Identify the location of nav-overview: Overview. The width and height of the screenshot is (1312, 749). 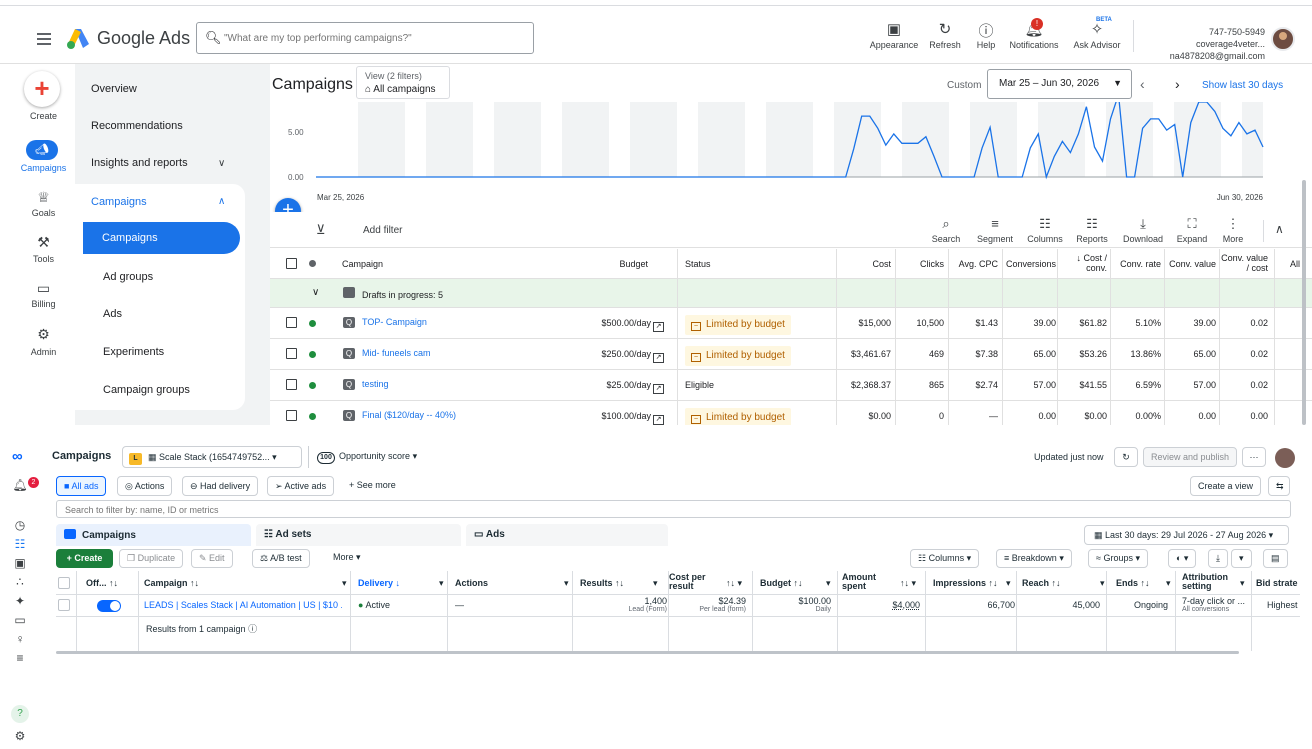
(114, 89).